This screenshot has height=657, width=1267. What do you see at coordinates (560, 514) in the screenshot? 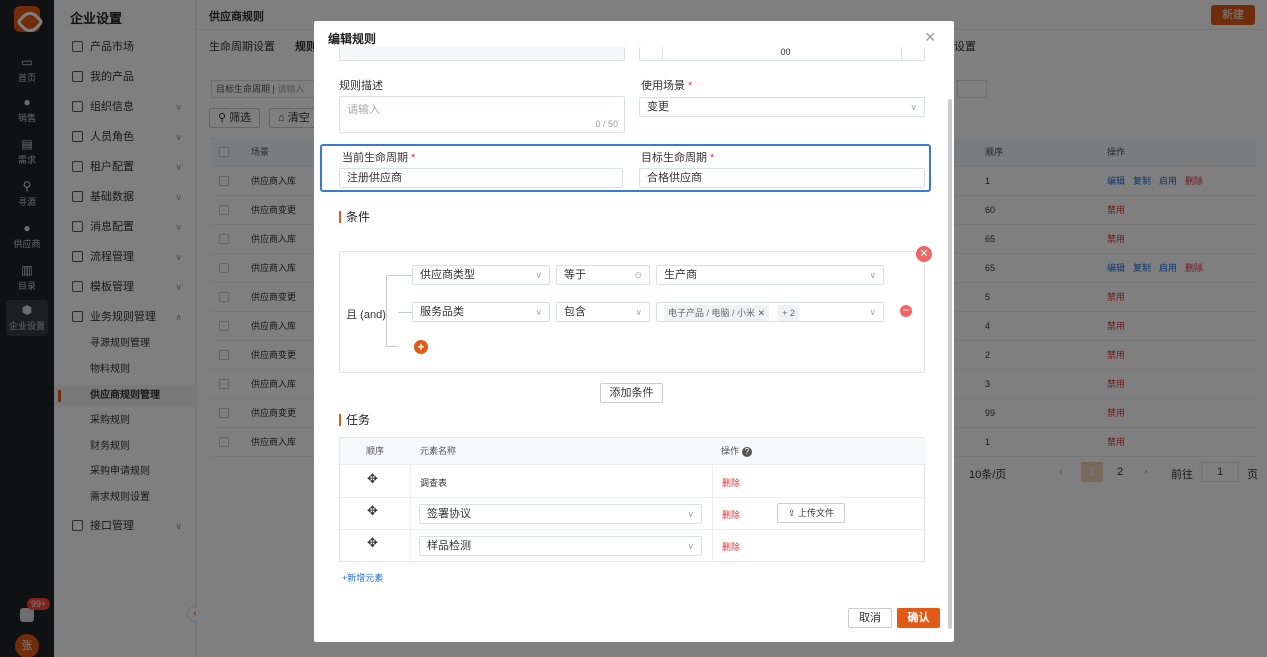
I see `task-element-select: 签署协议 ∨` at bounding box center [560, 514].